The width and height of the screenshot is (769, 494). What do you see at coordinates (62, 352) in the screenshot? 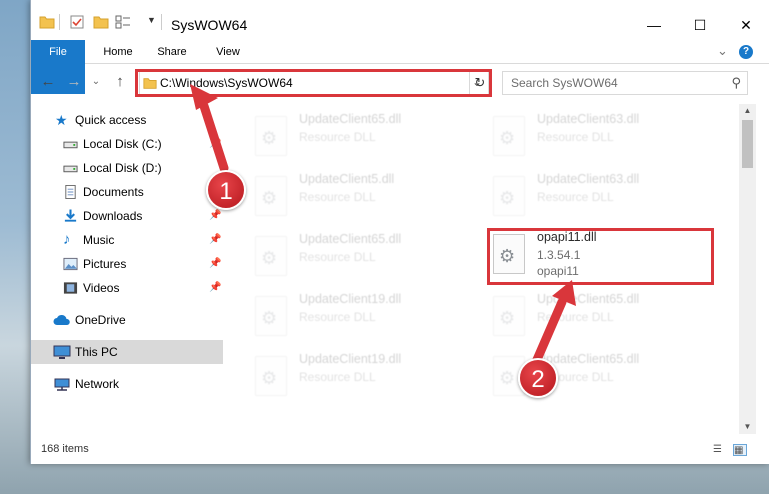
I see `computer-icon` at bounding box center [62, 352].